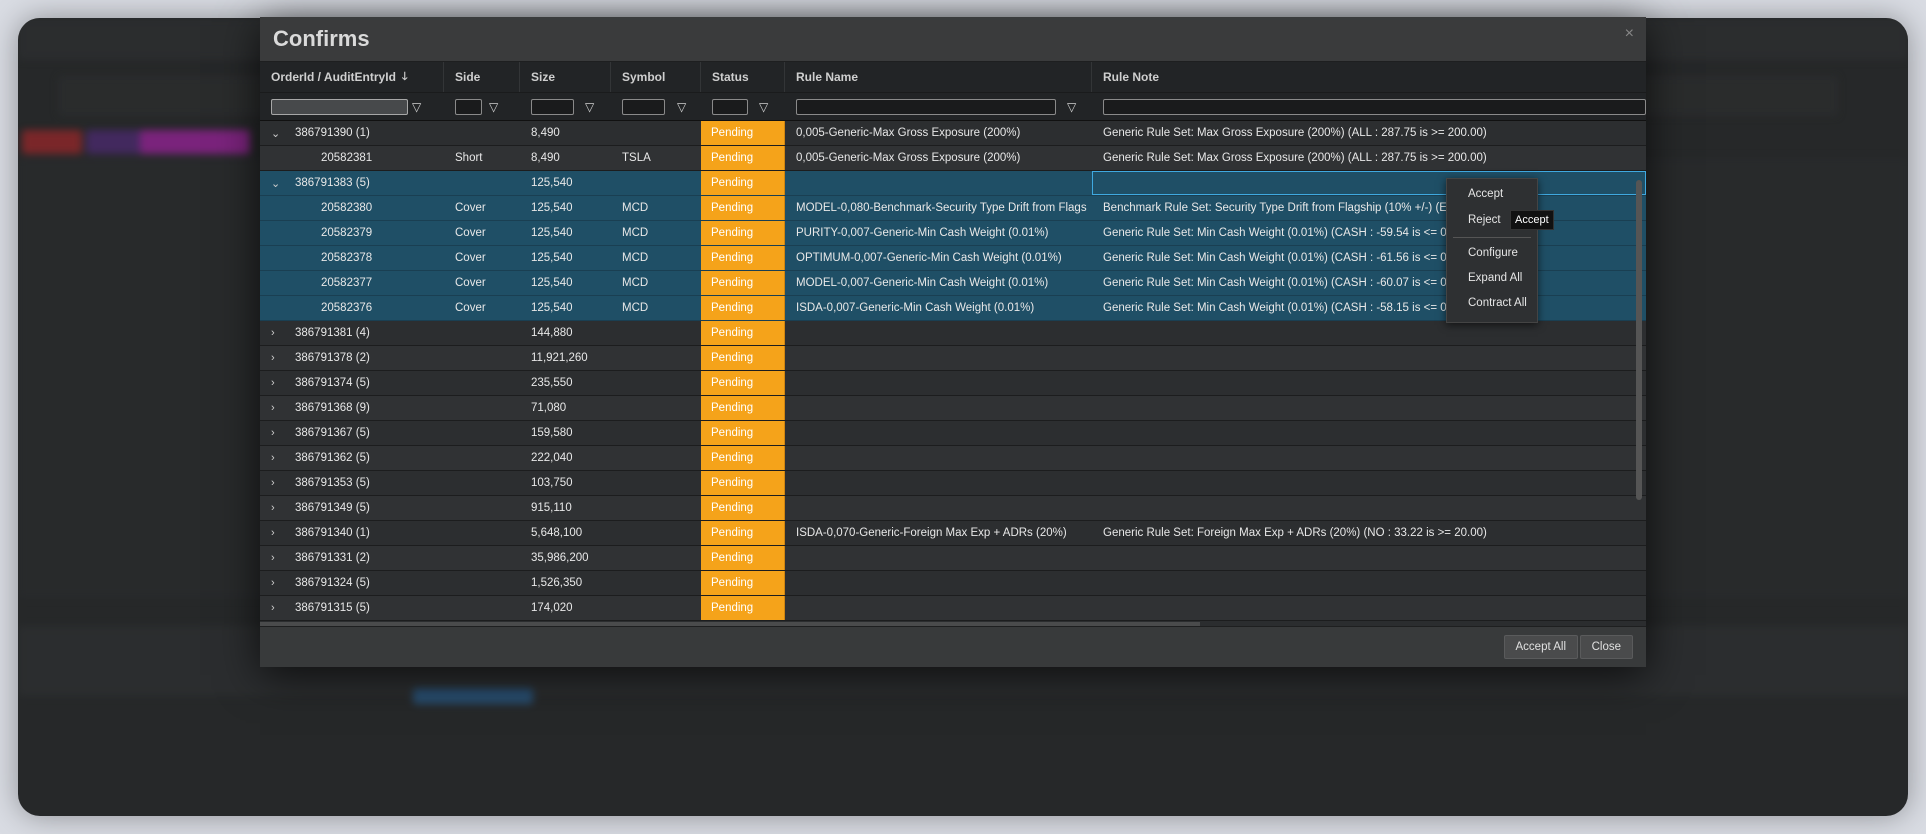  Describe the element at coordinates (953, 358) in the screenshot. I see `group-row: › 386791378 (2) 11,921,260 Pending` at that location.